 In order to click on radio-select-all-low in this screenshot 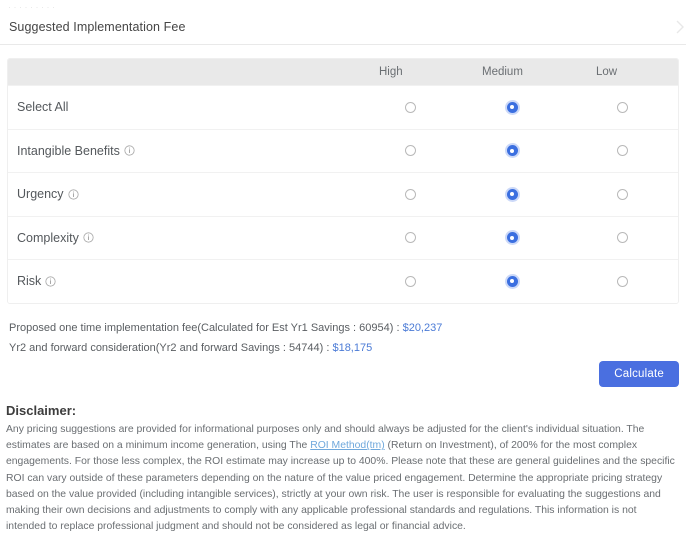, I will do `click(622, 107)`.